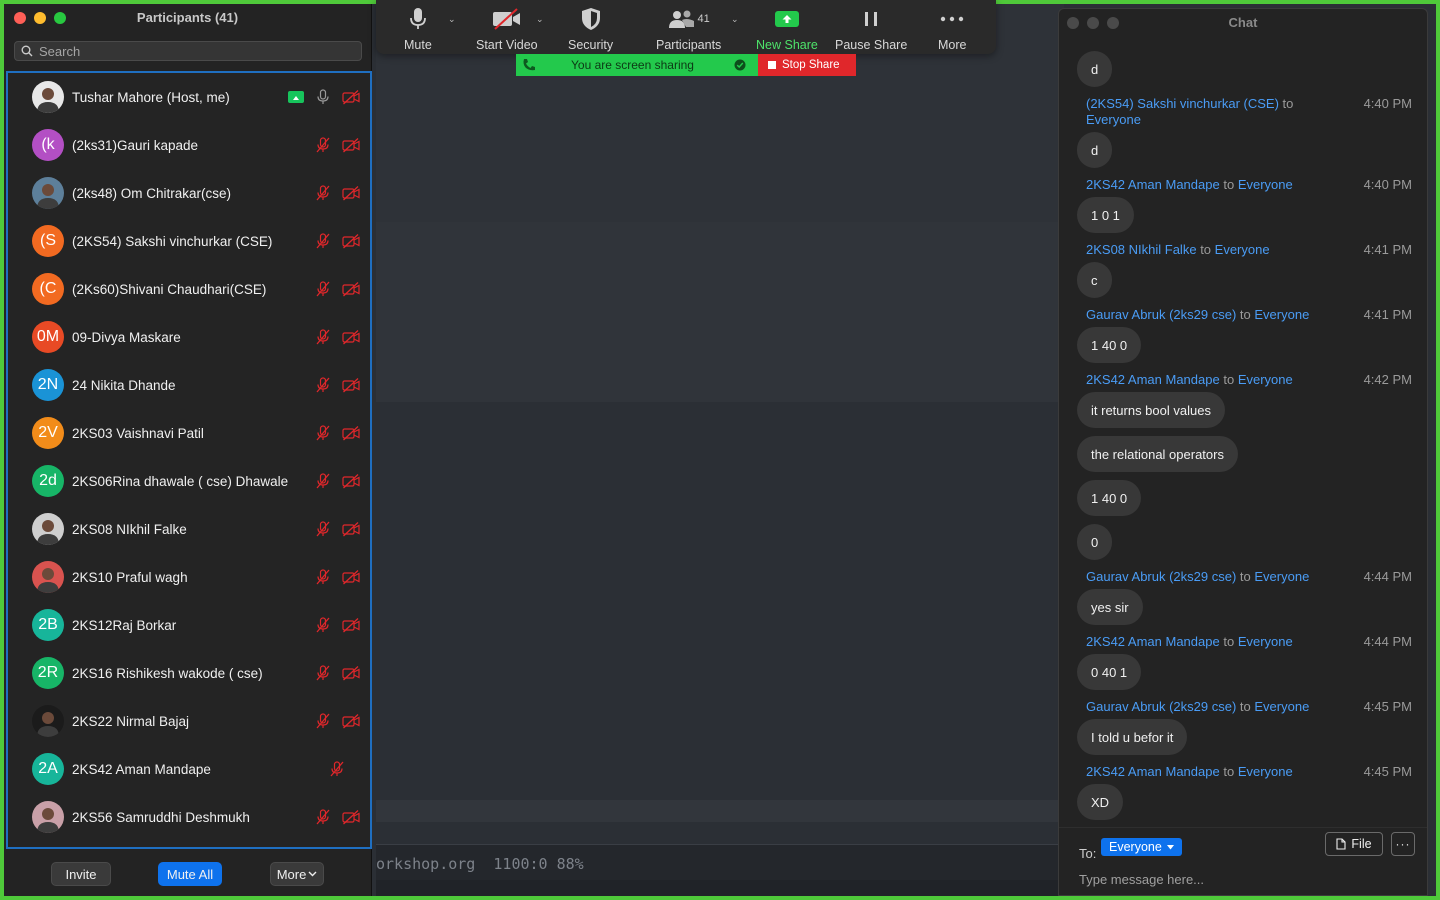 The width and height of the screenshot is (1440, 900). What do you see at coordinates (871, 29) in the screenshot?
I see `pause-share-button: Pause Share` at bounding box center [871, 29].